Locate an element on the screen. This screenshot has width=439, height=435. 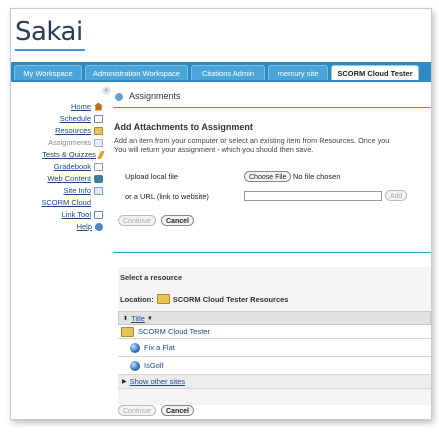
logo-underline is located at coordinates (50, 50).